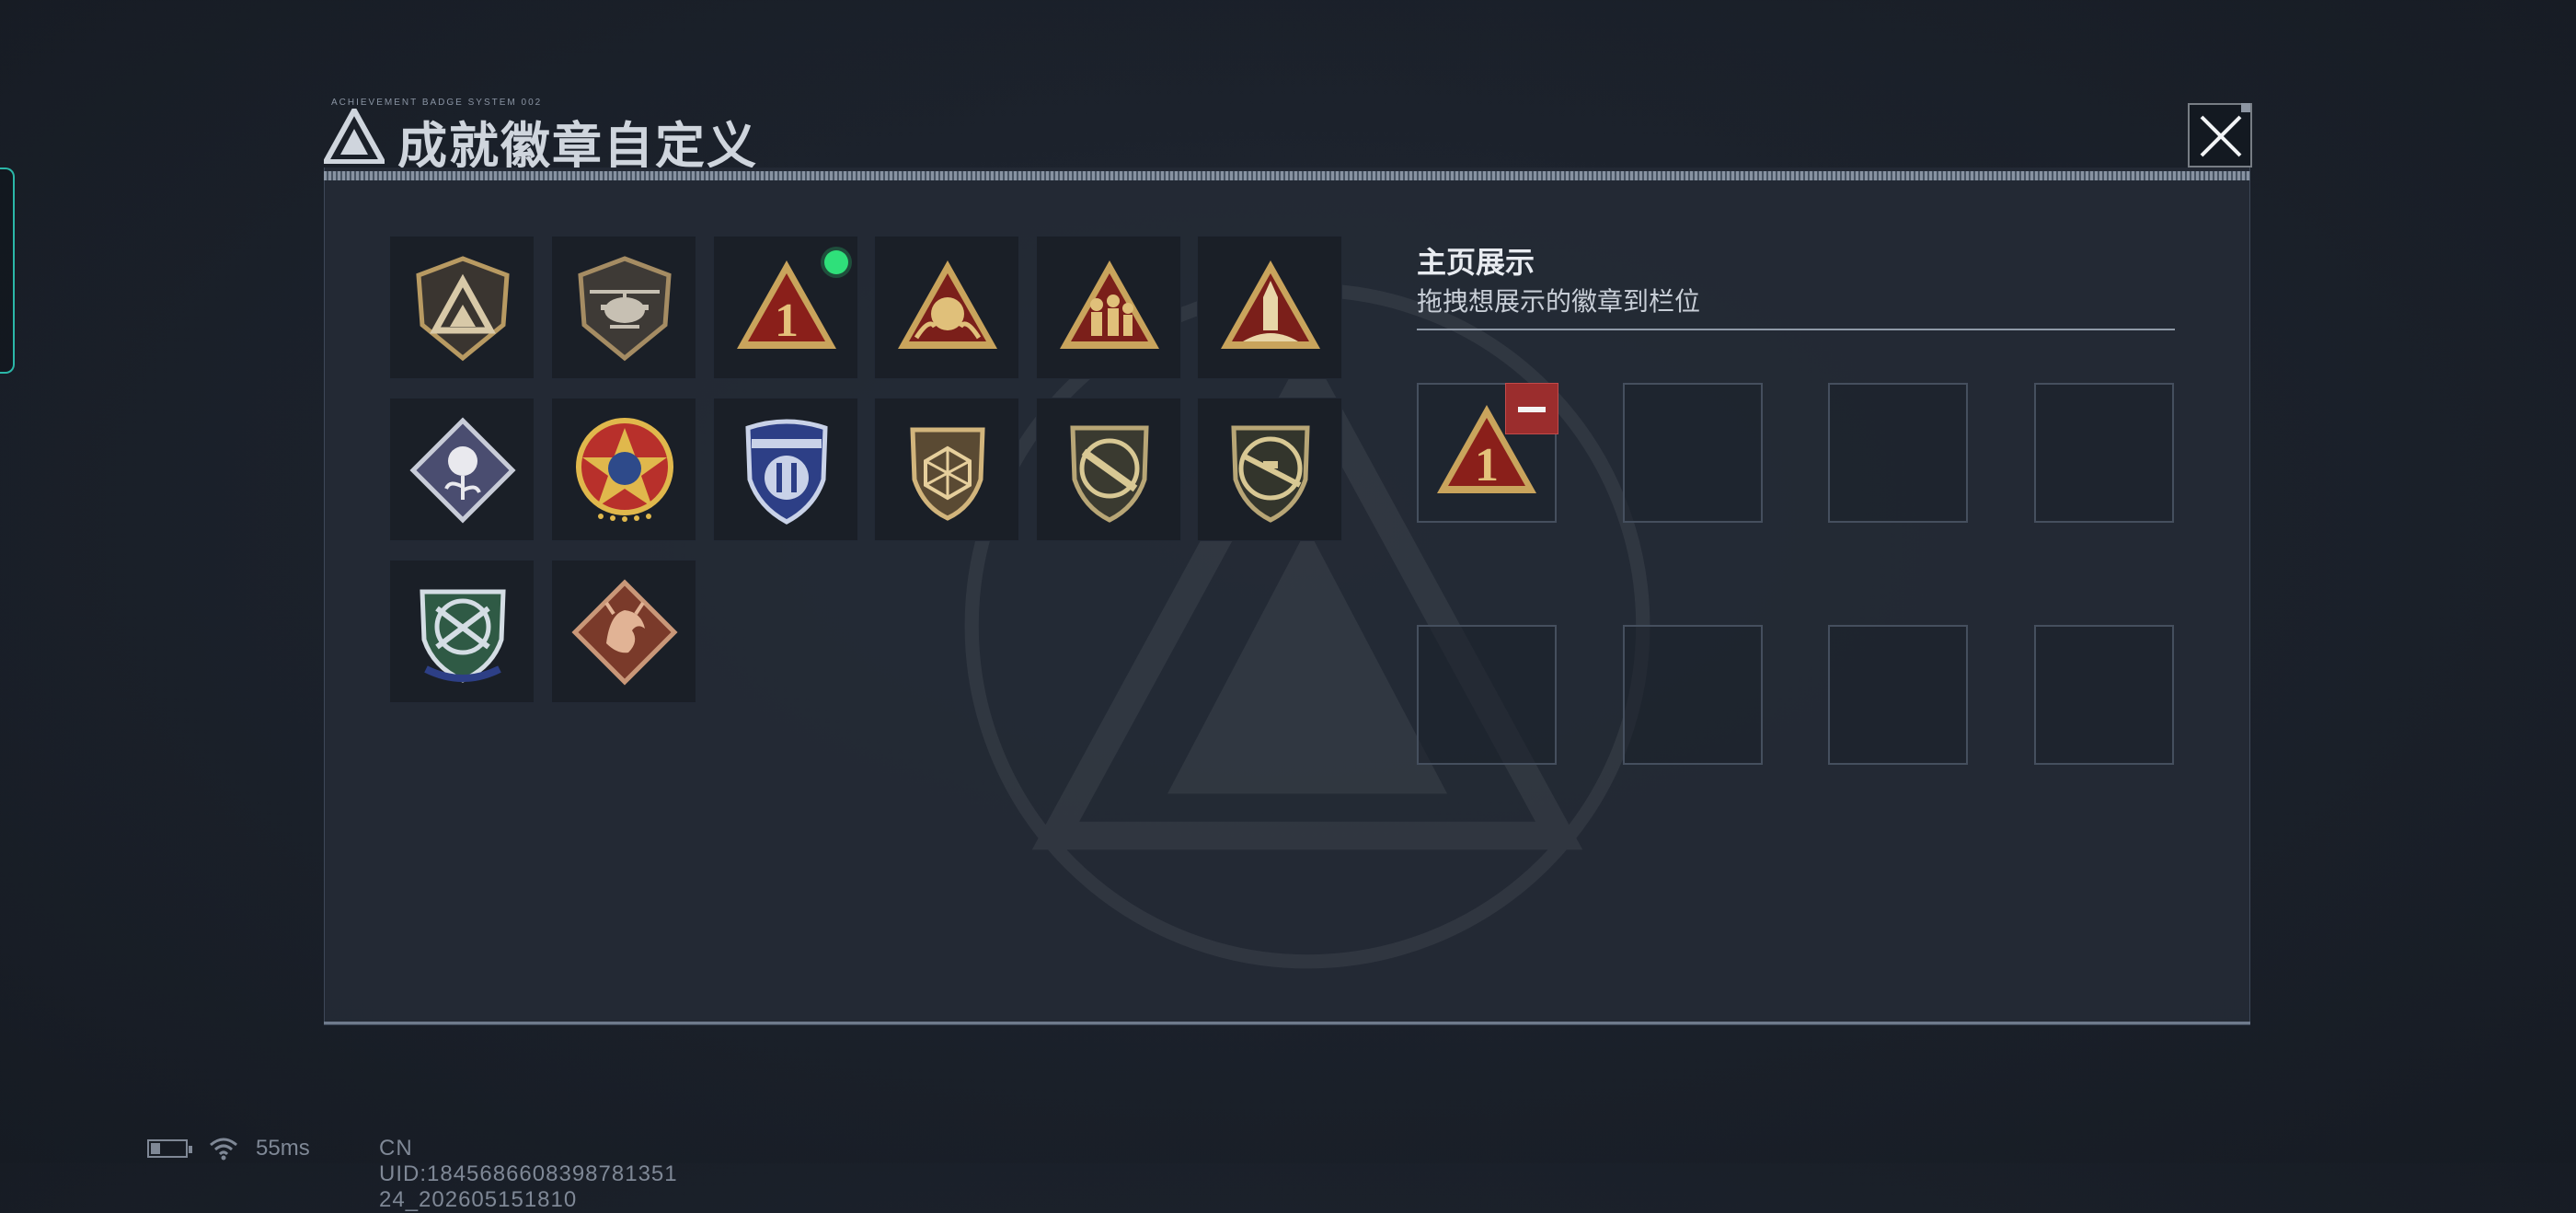 The height and width of the screenshot is (1213, 2576). I want to click on battery-icon, so click(169, 1148).